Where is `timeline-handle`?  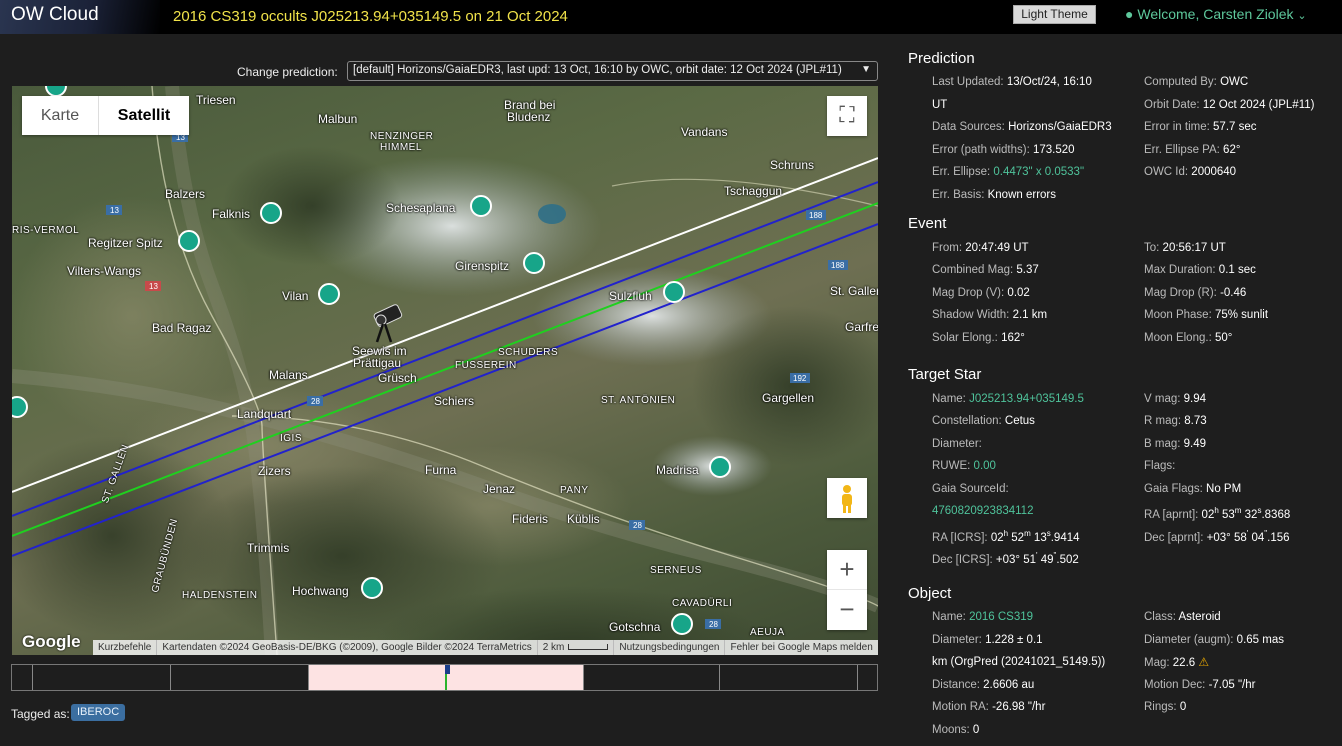
timeline-handle is located at coordinates (447, 669).